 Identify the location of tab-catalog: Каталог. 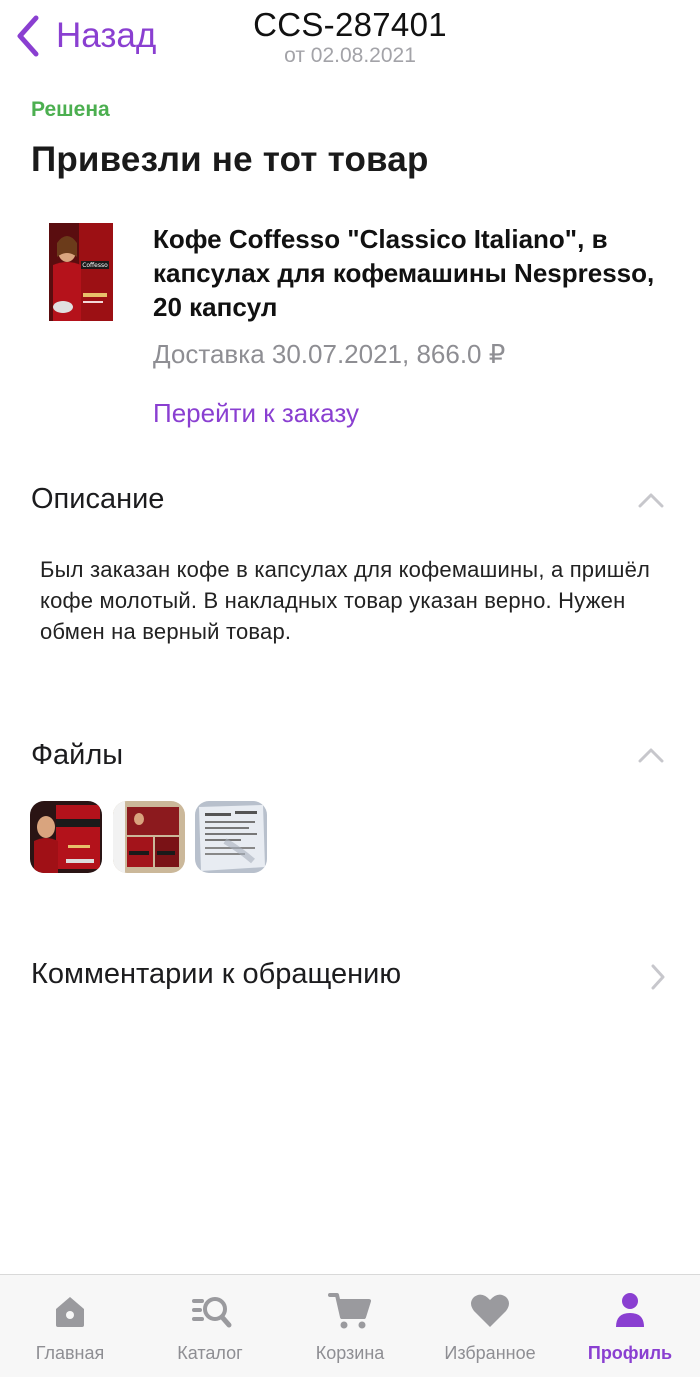
(210, 1326).